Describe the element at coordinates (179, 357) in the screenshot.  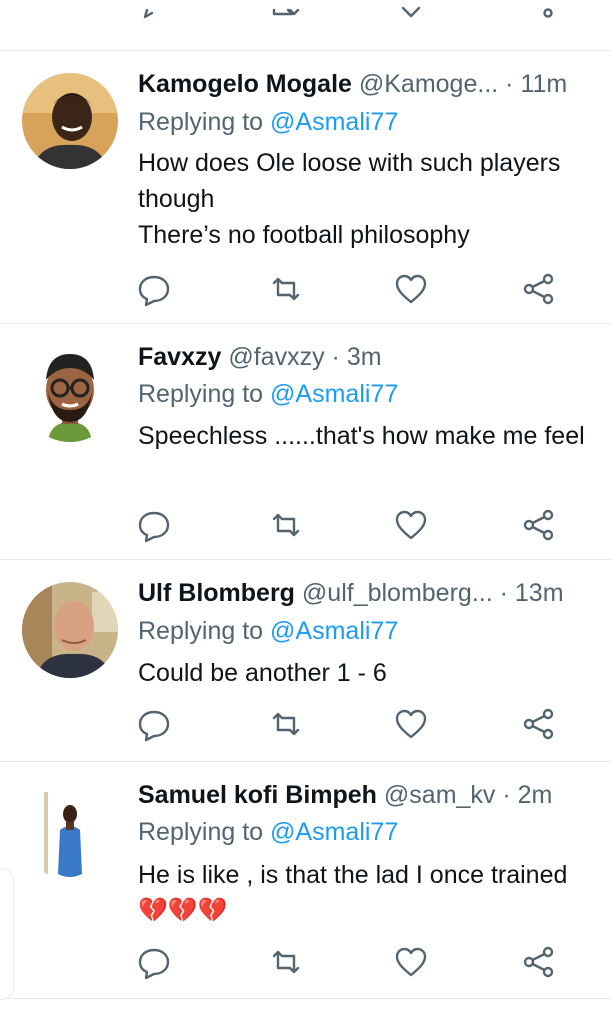
I see `author-name: Favxzy` at that location.